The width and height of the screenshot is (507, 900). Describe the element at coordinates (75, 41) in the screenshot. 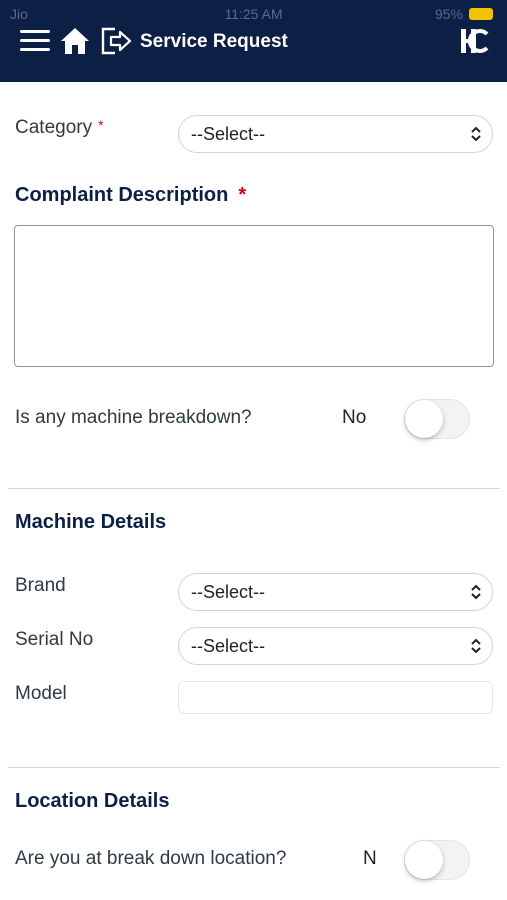

I see `home-icon` at that location.